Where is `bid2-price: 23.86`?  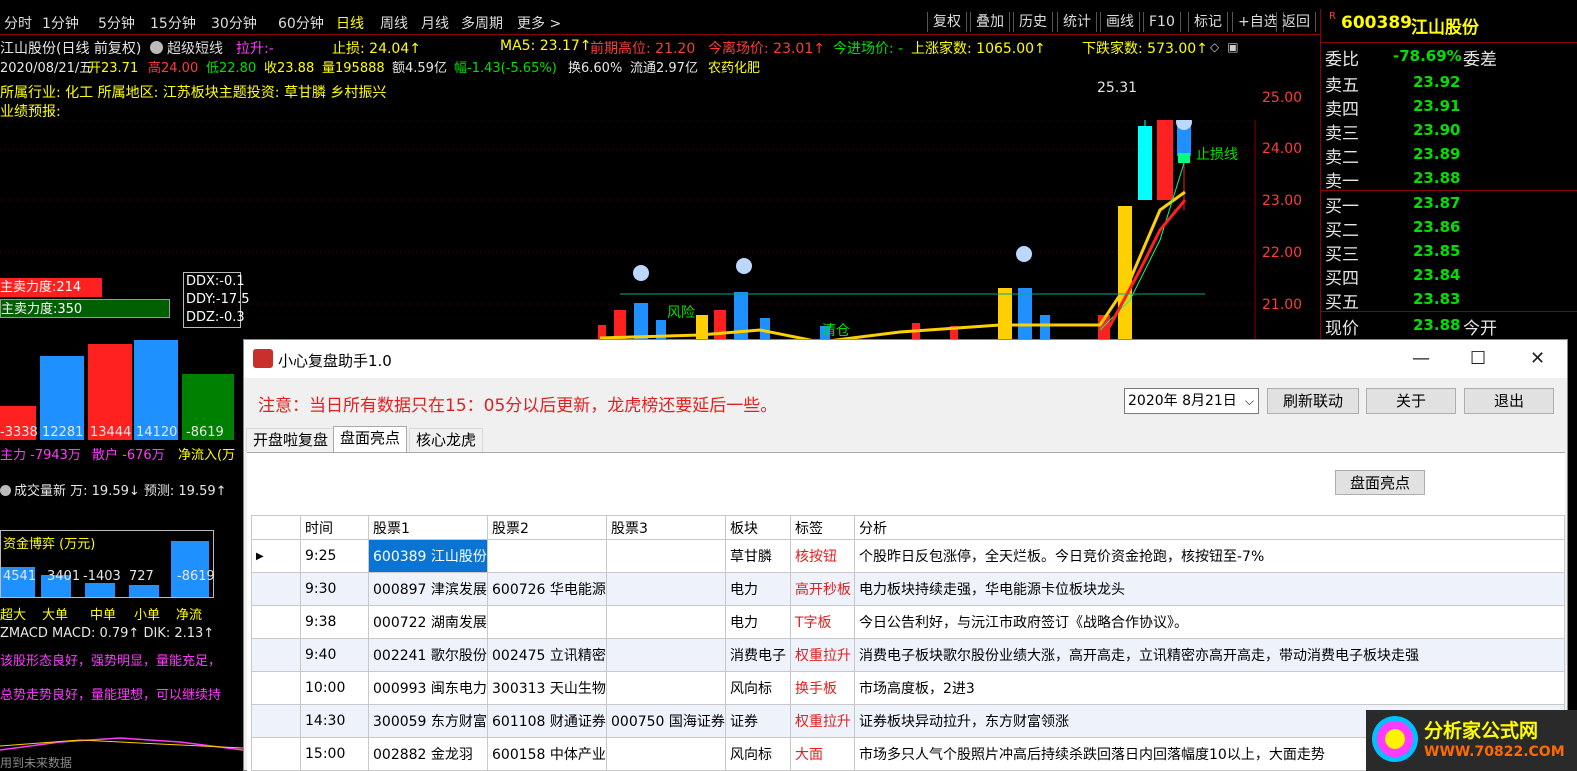
bid2-price: 23.86 is located at coordinates (1436, 227).